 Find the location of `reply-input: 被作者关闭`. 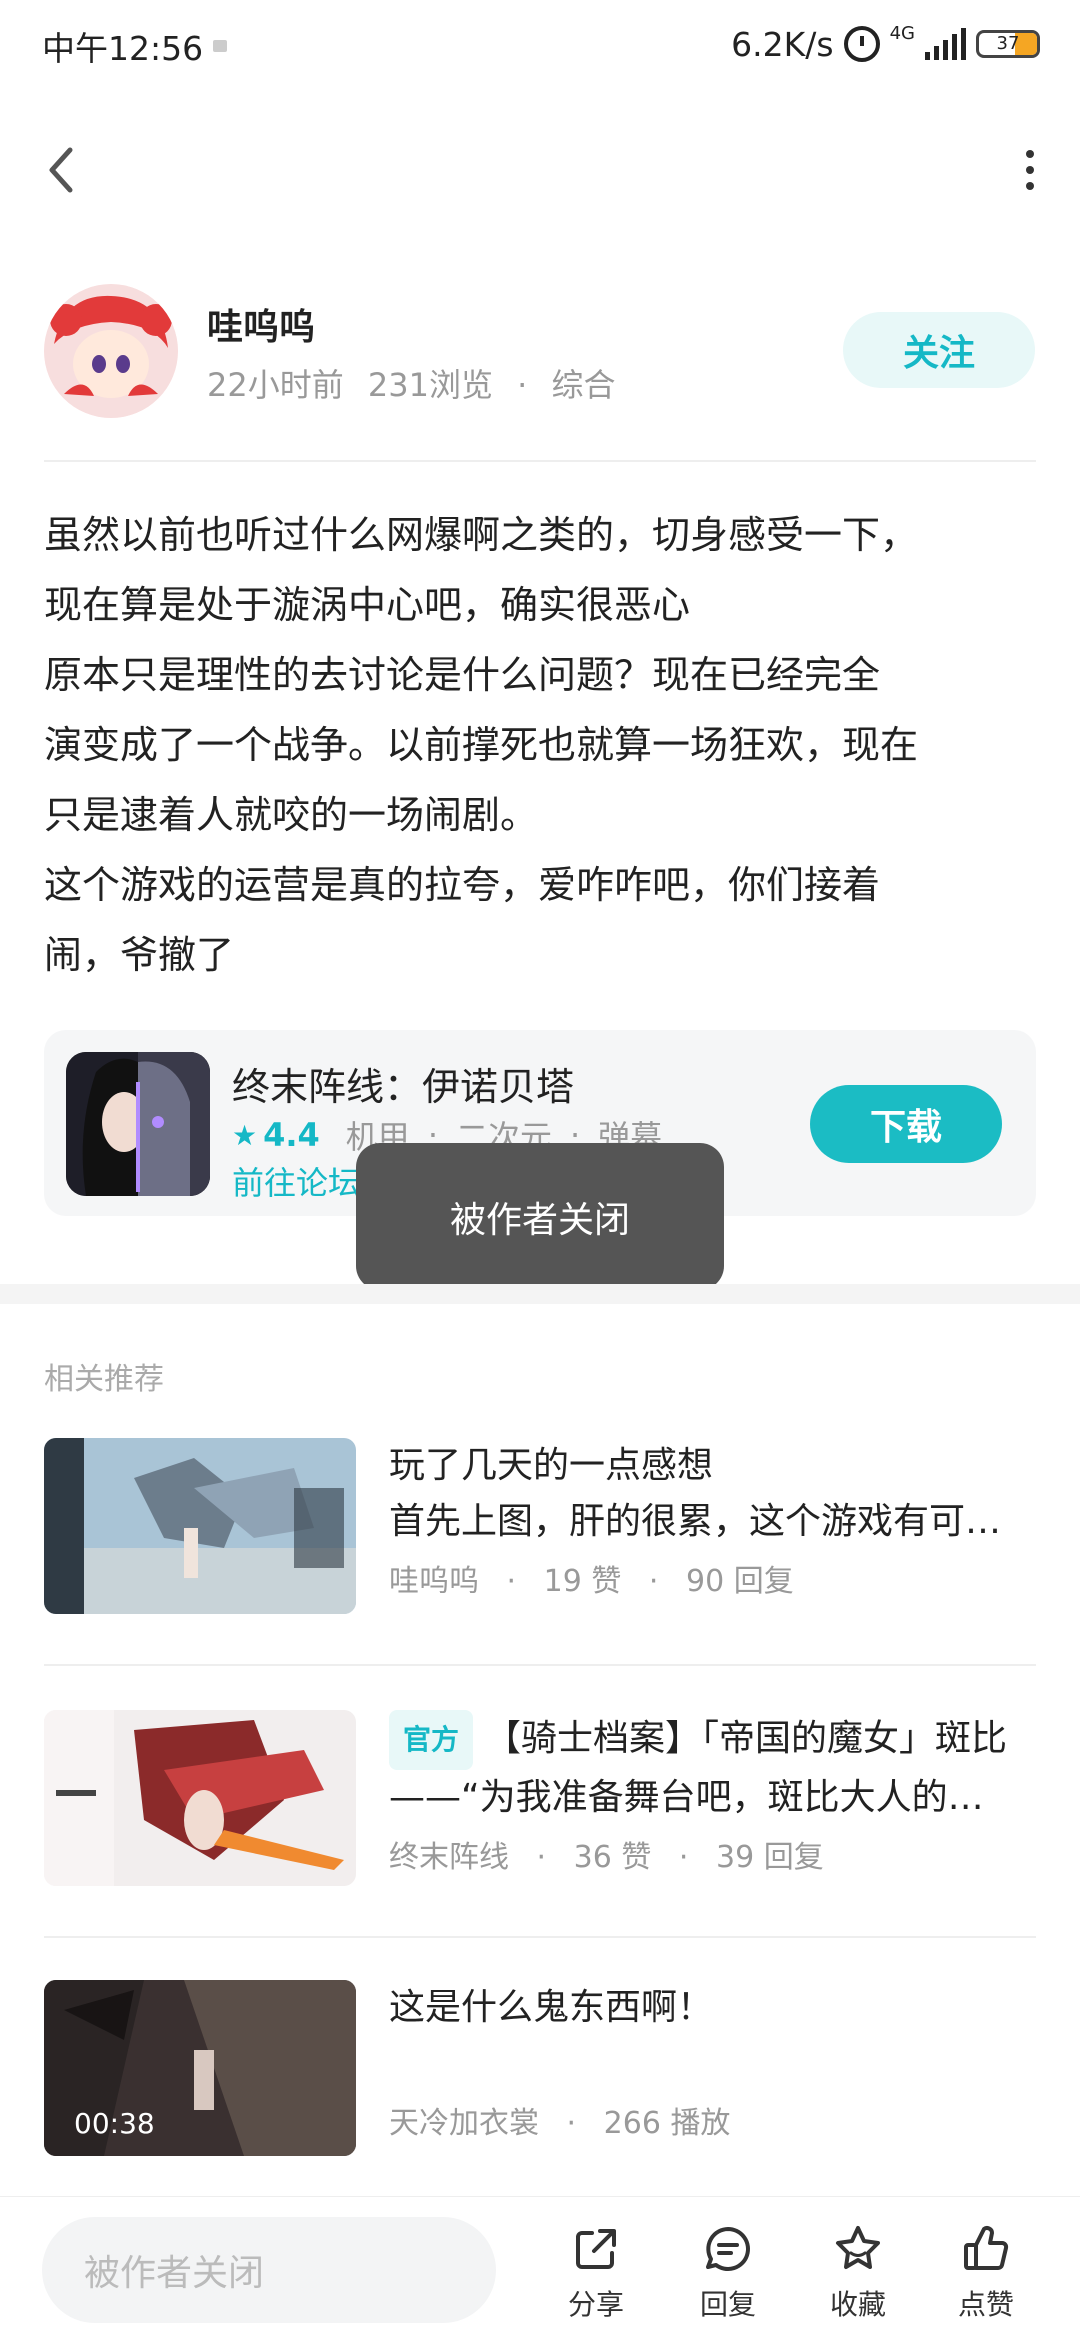

reply-input: 被作者关闭 is located at coordinates (269, 2270).